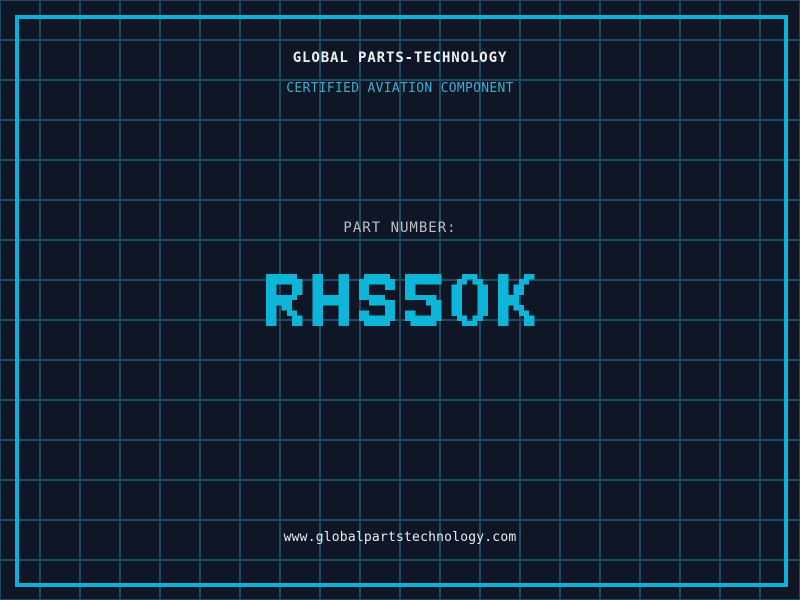 Image resolution: width=800 pixels, height=600 pixels. I want to click on certification-subtitle: CERTIFIED AVIATION COMPONENT, so click(400, 88).